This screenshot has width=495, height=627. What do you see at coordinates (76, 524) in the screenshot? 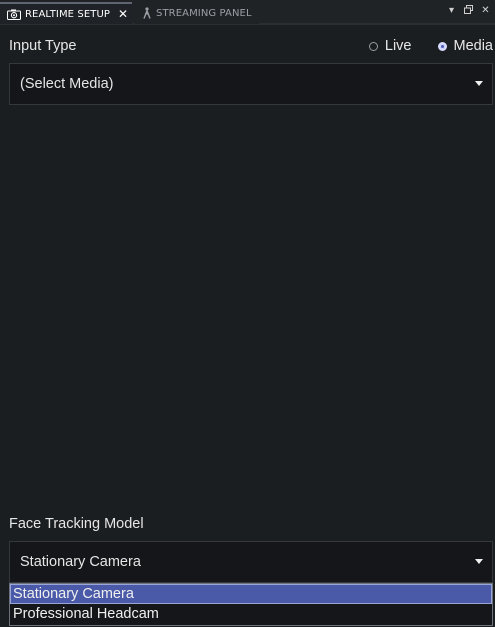
I see `face-tracking-label: Face Tracking Model` at bounding box center [76, 524].